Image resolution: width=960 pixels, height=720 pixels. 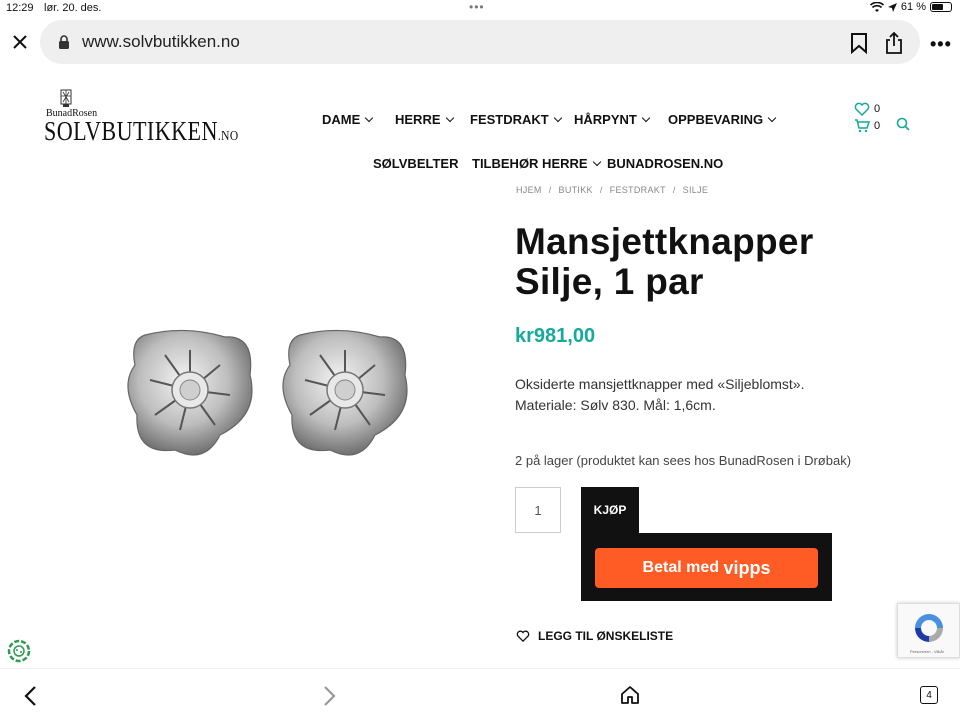 What do you see at coordinates (941, 7) in the screenshot?
I see `battery-icon` at bounding box center [941, 7].